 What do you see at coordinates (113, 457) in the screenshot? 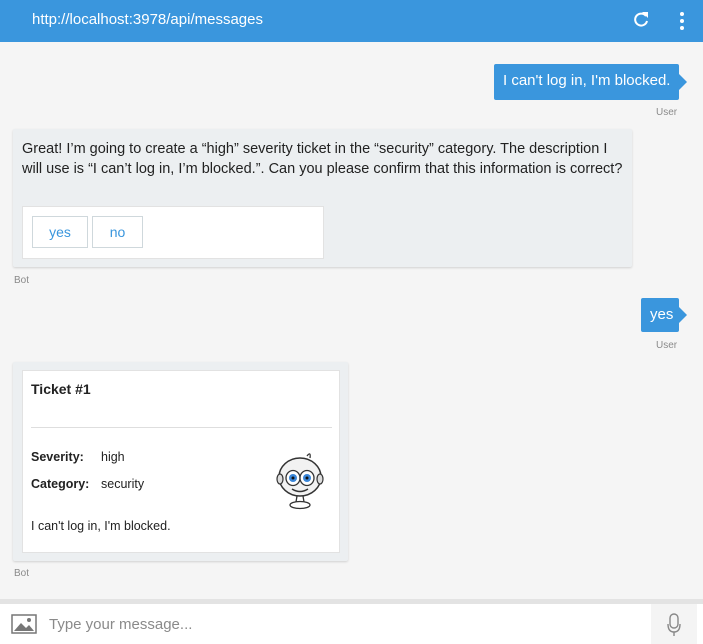
I see `fact-value-severity: high` at bounding box center [113, 457].